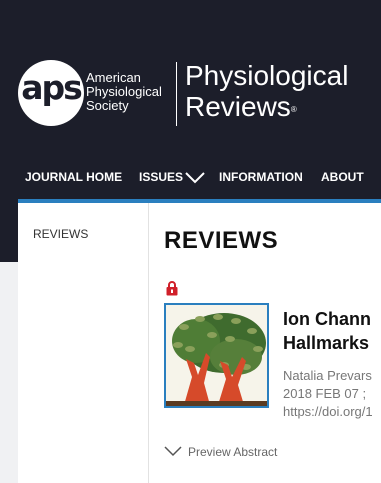 This screenshot has width=381, height=483. I want to click on society-name: American Physiological Society, so click(124, 92).